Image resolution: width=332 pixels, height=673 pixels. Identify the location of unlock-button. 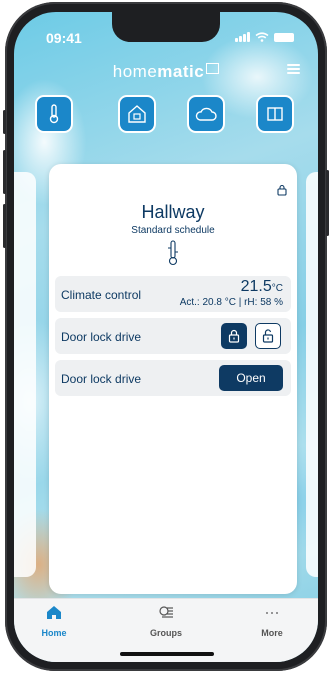
(268, 336).